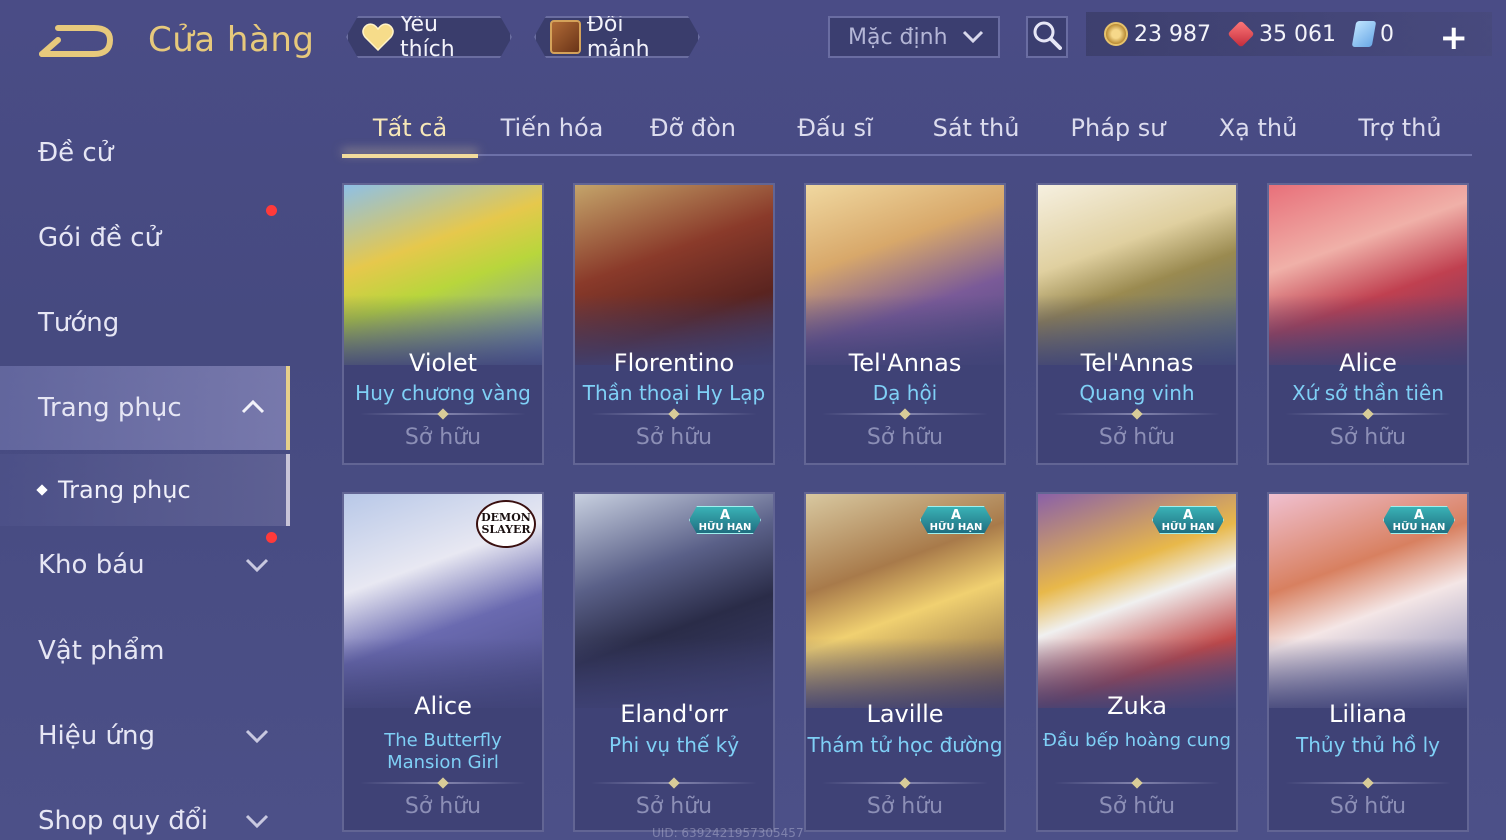  I want to click on tab-assassin: Sát thủ, so click(976, 128).